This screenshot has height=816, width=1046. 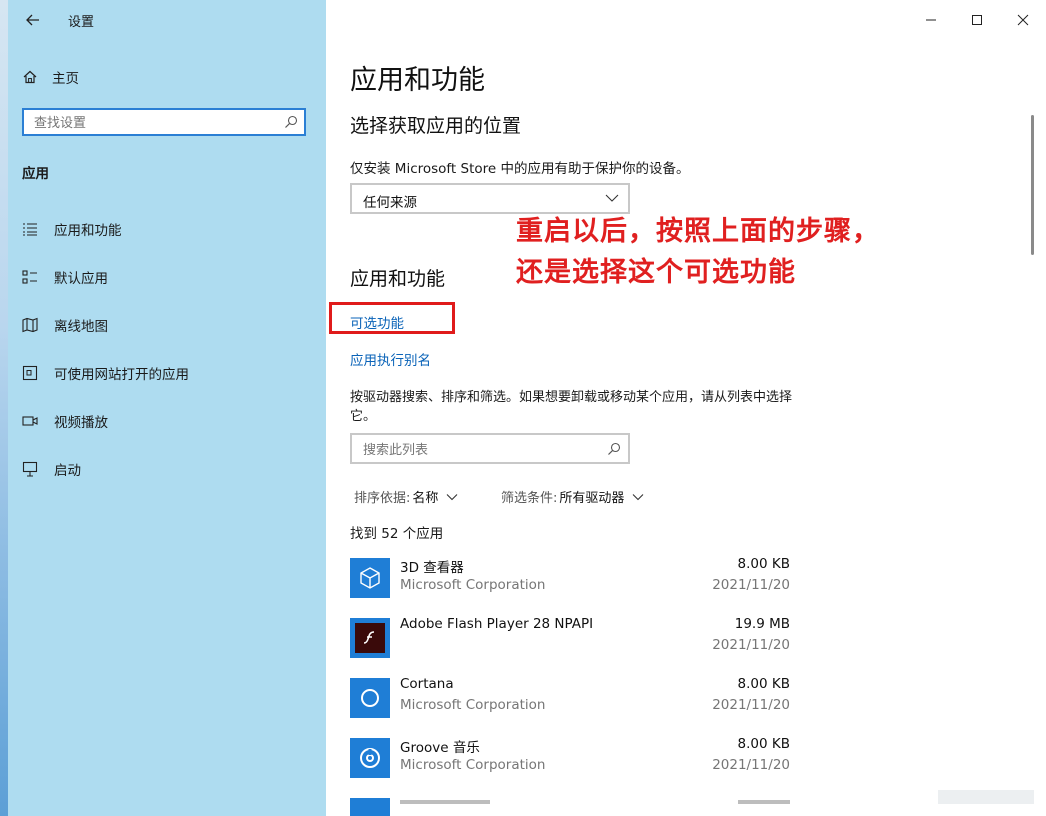 I want to click on sort-label: 排序依据:, so click(x=382, y=498).